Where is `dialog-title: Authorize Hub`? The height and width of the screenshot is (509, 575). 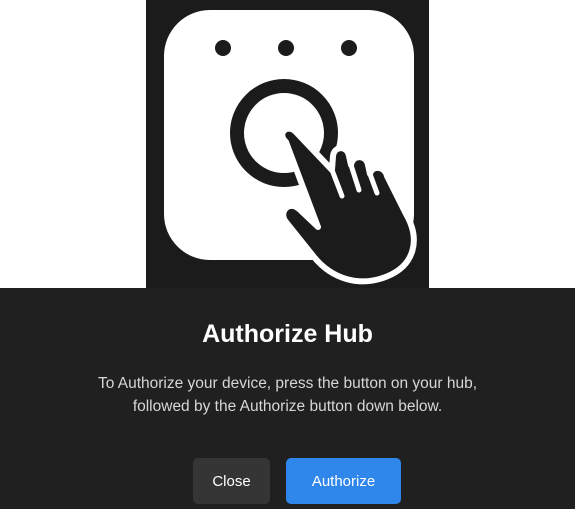 dialog-title: Authorize Hub is located at coordinates (287, 334).